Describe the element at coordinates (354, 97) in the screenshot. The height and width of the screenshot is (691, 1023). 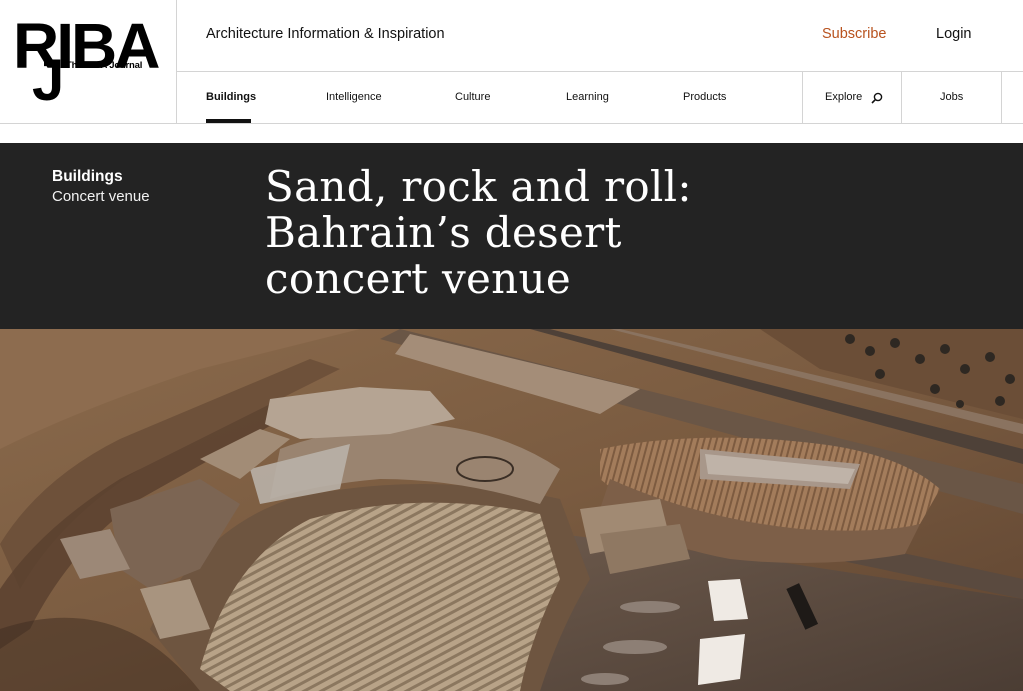
I see `nav-item-intelligence: Intelligence` at that location.